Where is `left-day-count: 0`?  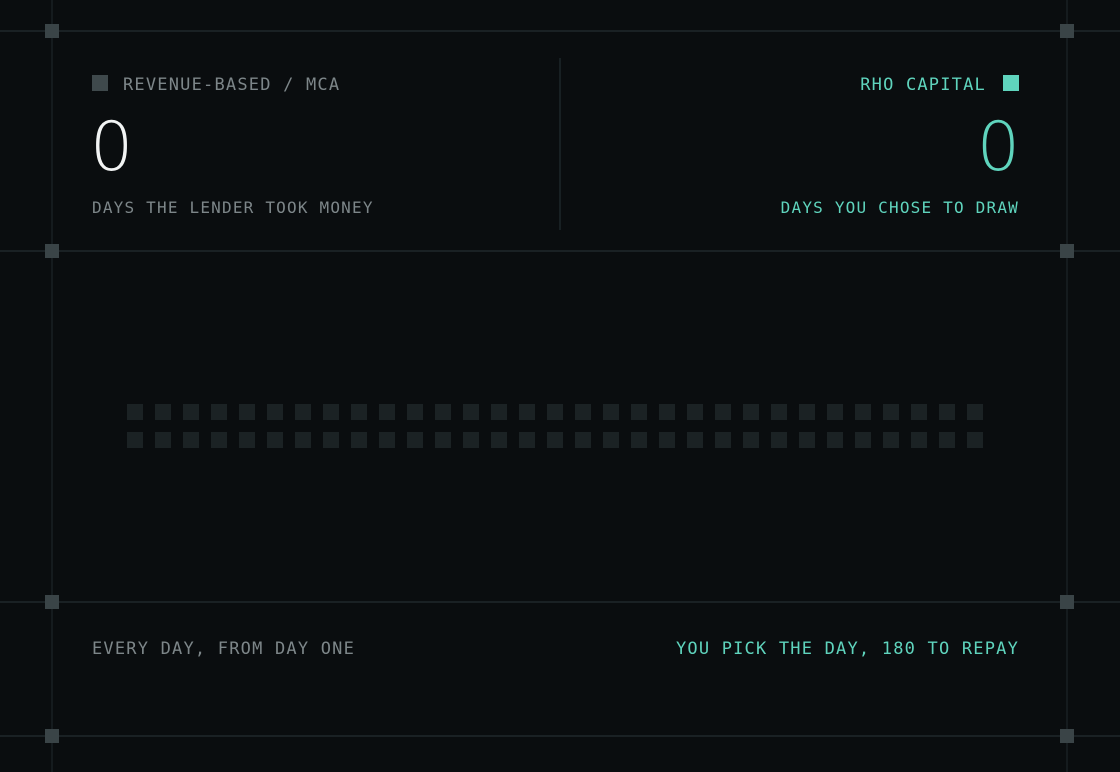 left-day-count: 0 is located at coordinates (112, 147).